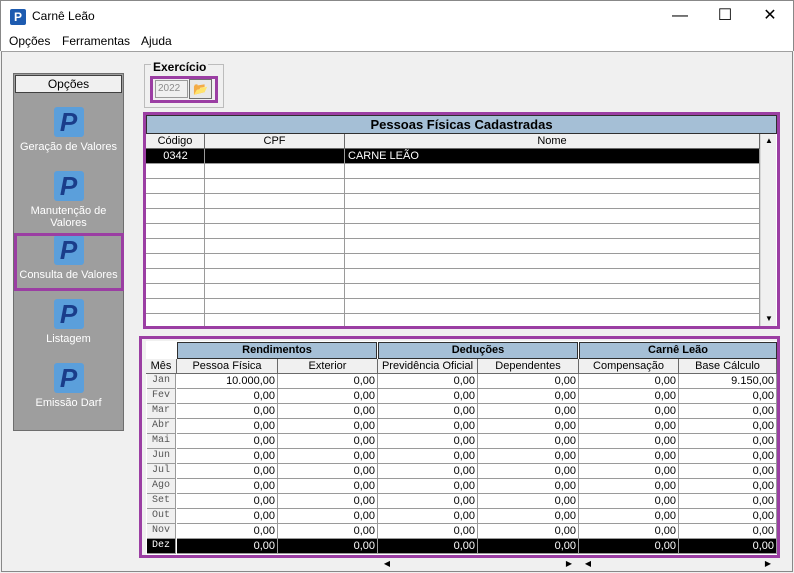 The height and width of the screenshot is (573, 794). I want to click on maximize-button: ☐, so click(725, 16).